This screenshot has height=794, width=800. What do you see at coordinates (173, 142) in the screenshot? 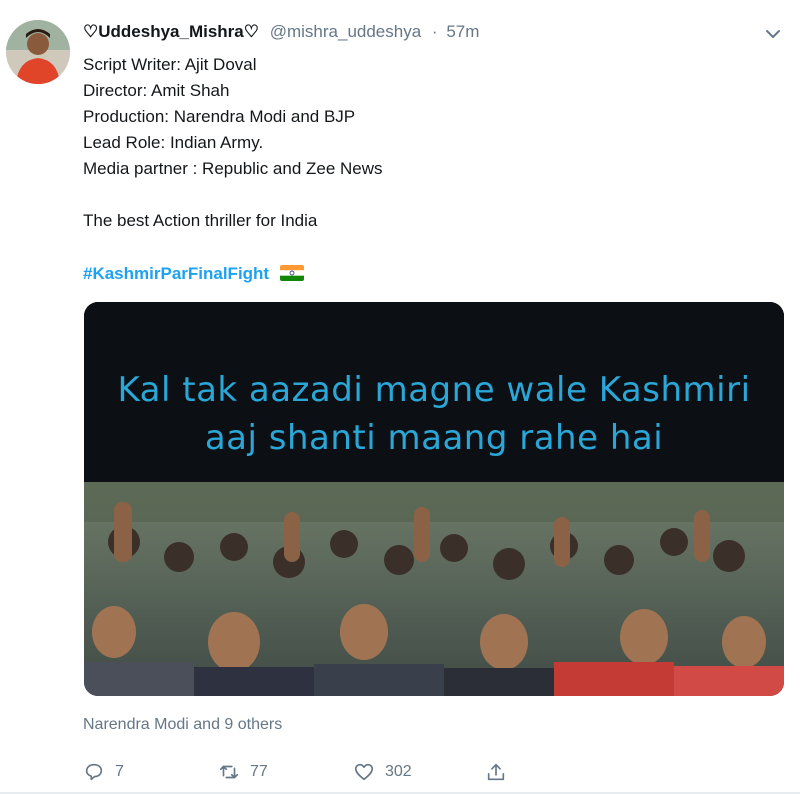
I see `tweet-line: Lead Role: Indian Army.` at bounding box center [173, 142].